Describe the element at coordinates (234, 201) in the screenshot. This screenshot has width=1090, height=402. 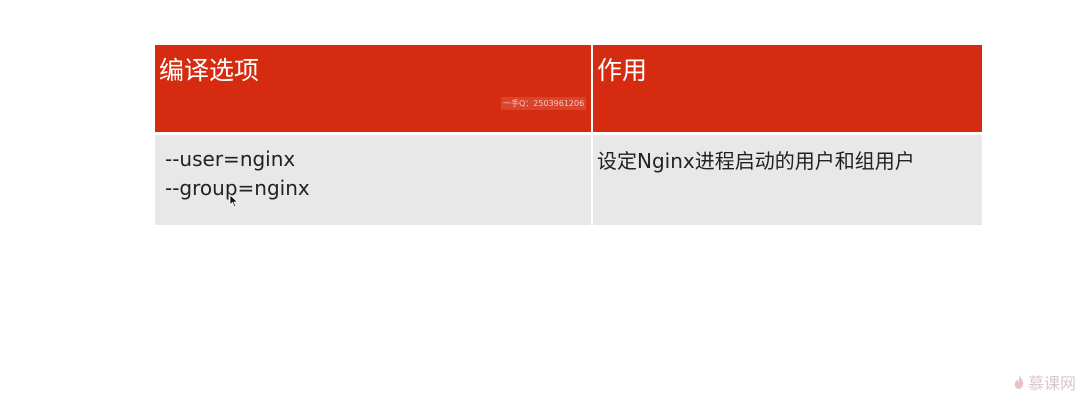
I see `mouse-cursor-icon` at that location.